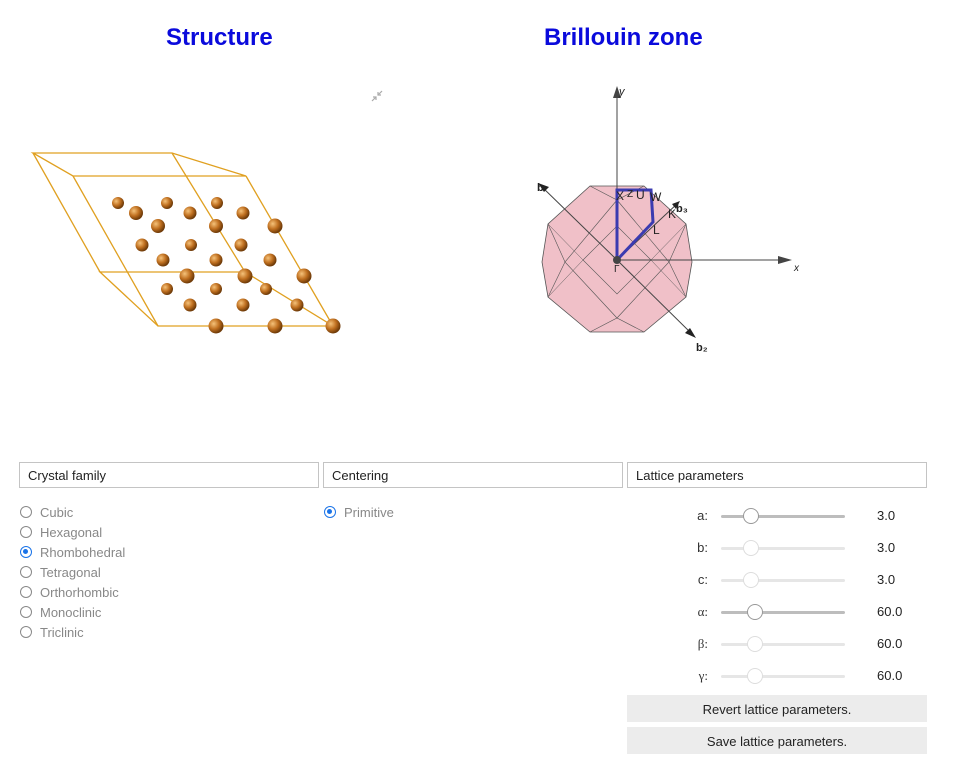 Image resolution: width=970 pixels, height=766 pixels. I want to click on crystal-family-option-triclinic: Triclinic, so click(52, 632).